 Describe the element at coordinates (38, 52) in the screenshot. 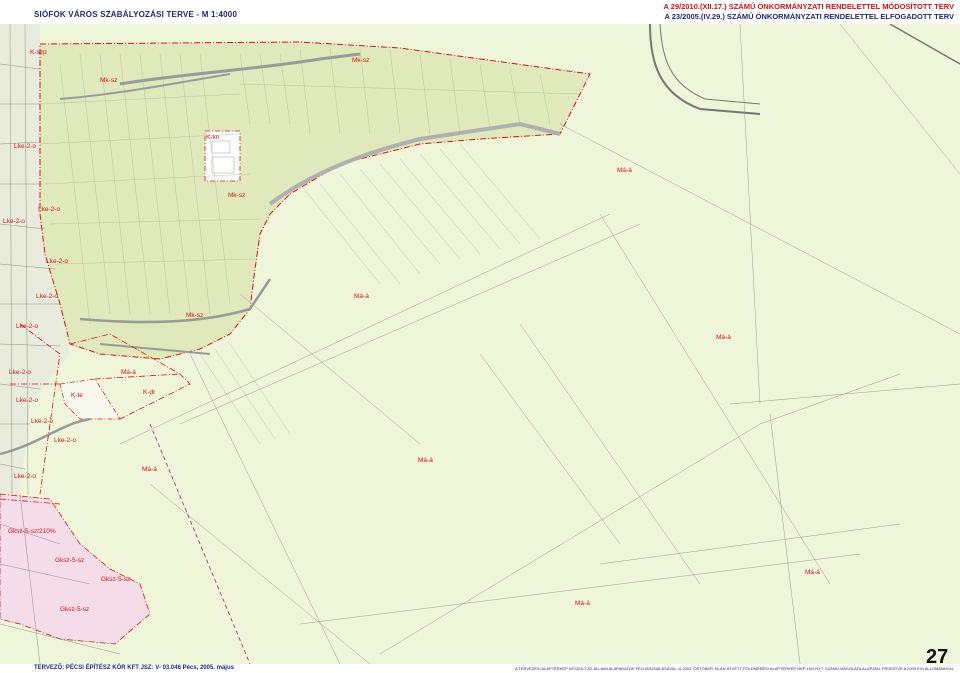

I see `label-k-szp: K-szp` at that location.